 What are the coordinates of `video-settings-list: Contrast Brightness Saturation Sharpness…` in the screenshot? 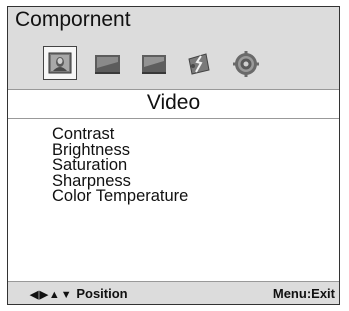 It's located at (120, 165).